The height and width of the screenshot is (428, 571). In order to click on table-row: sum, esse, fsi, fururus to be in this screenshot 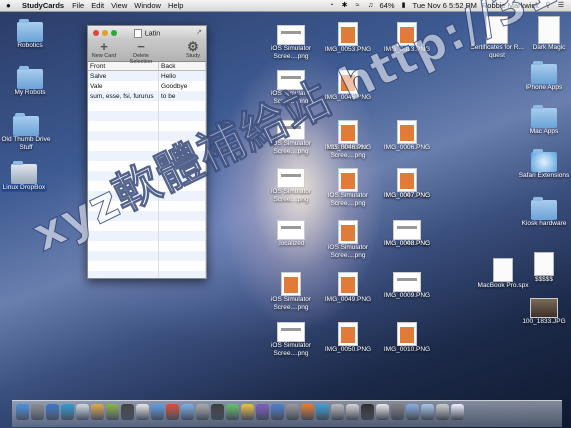, I will do `click(147, 96)`.